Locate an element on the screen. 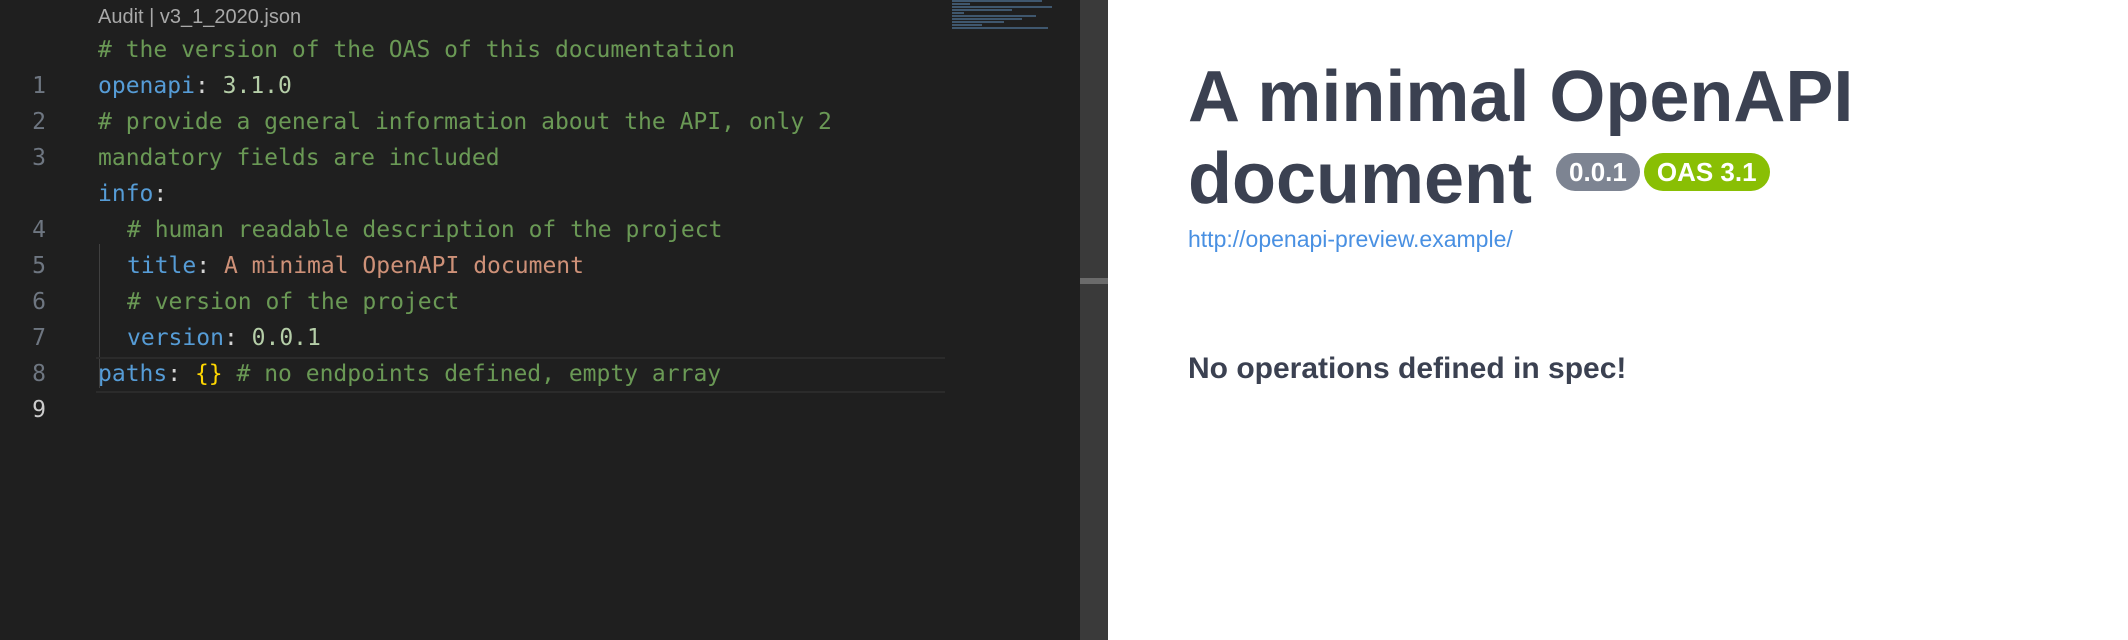 The width and height of the screenshot is (2128, 640). yaml-key: openapi is located at coordinates (146, 86).